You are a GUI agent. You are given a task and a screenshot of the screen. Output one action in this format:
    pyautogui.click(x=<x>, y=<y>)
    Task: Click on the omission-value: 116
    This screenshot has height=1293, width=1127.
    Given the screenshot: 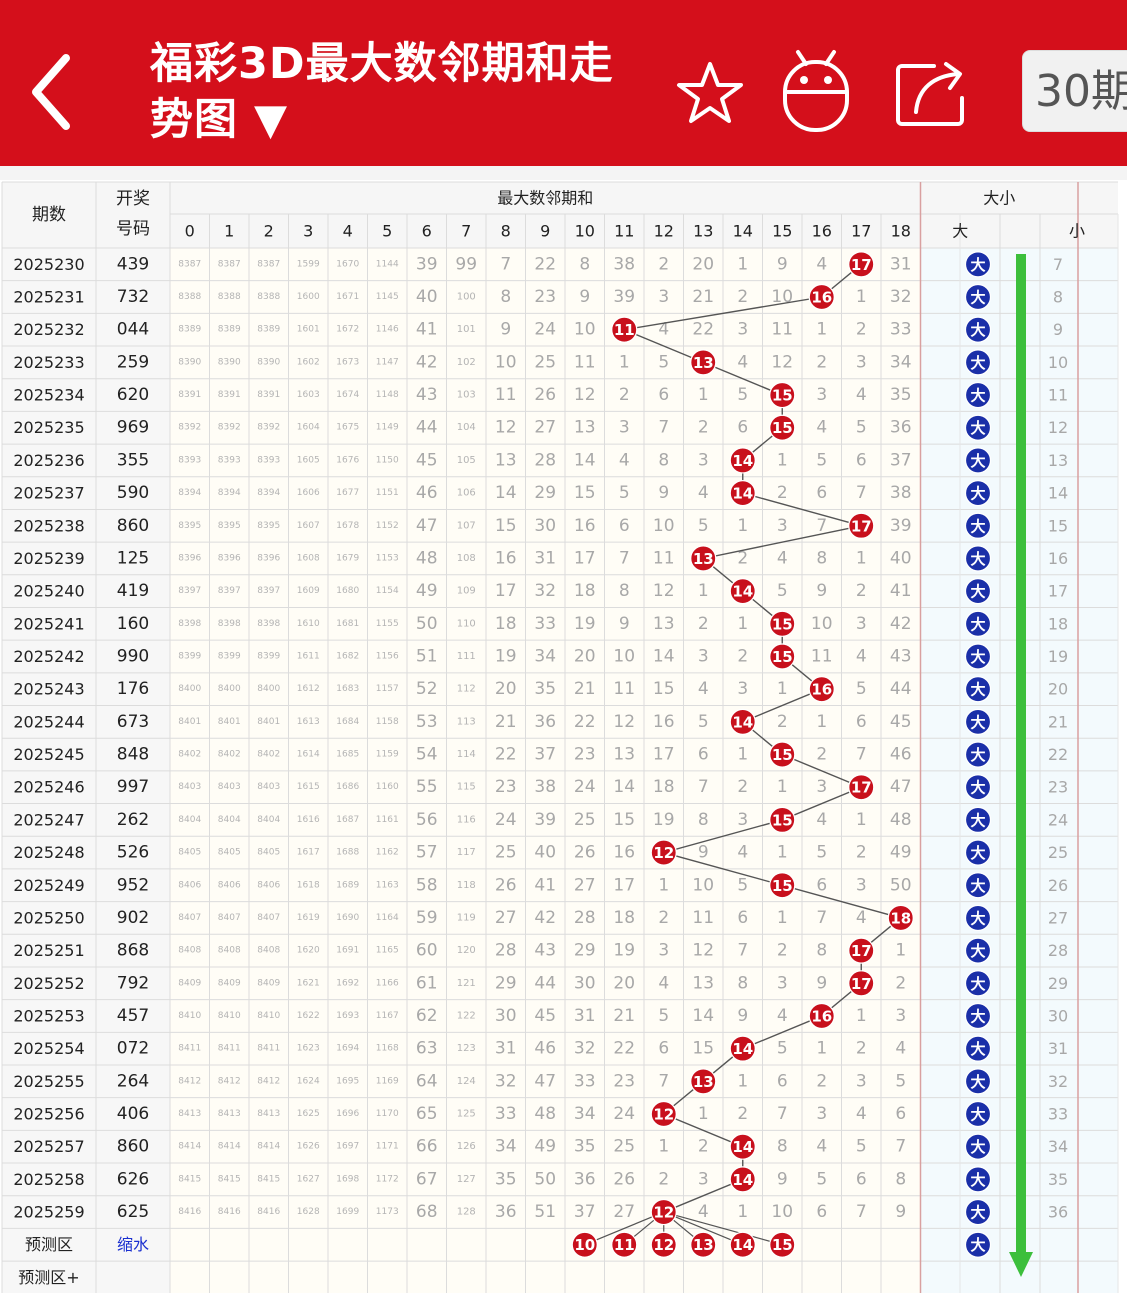 What is the action you would take?
    pyautogui.click(x=466, y=819)
    